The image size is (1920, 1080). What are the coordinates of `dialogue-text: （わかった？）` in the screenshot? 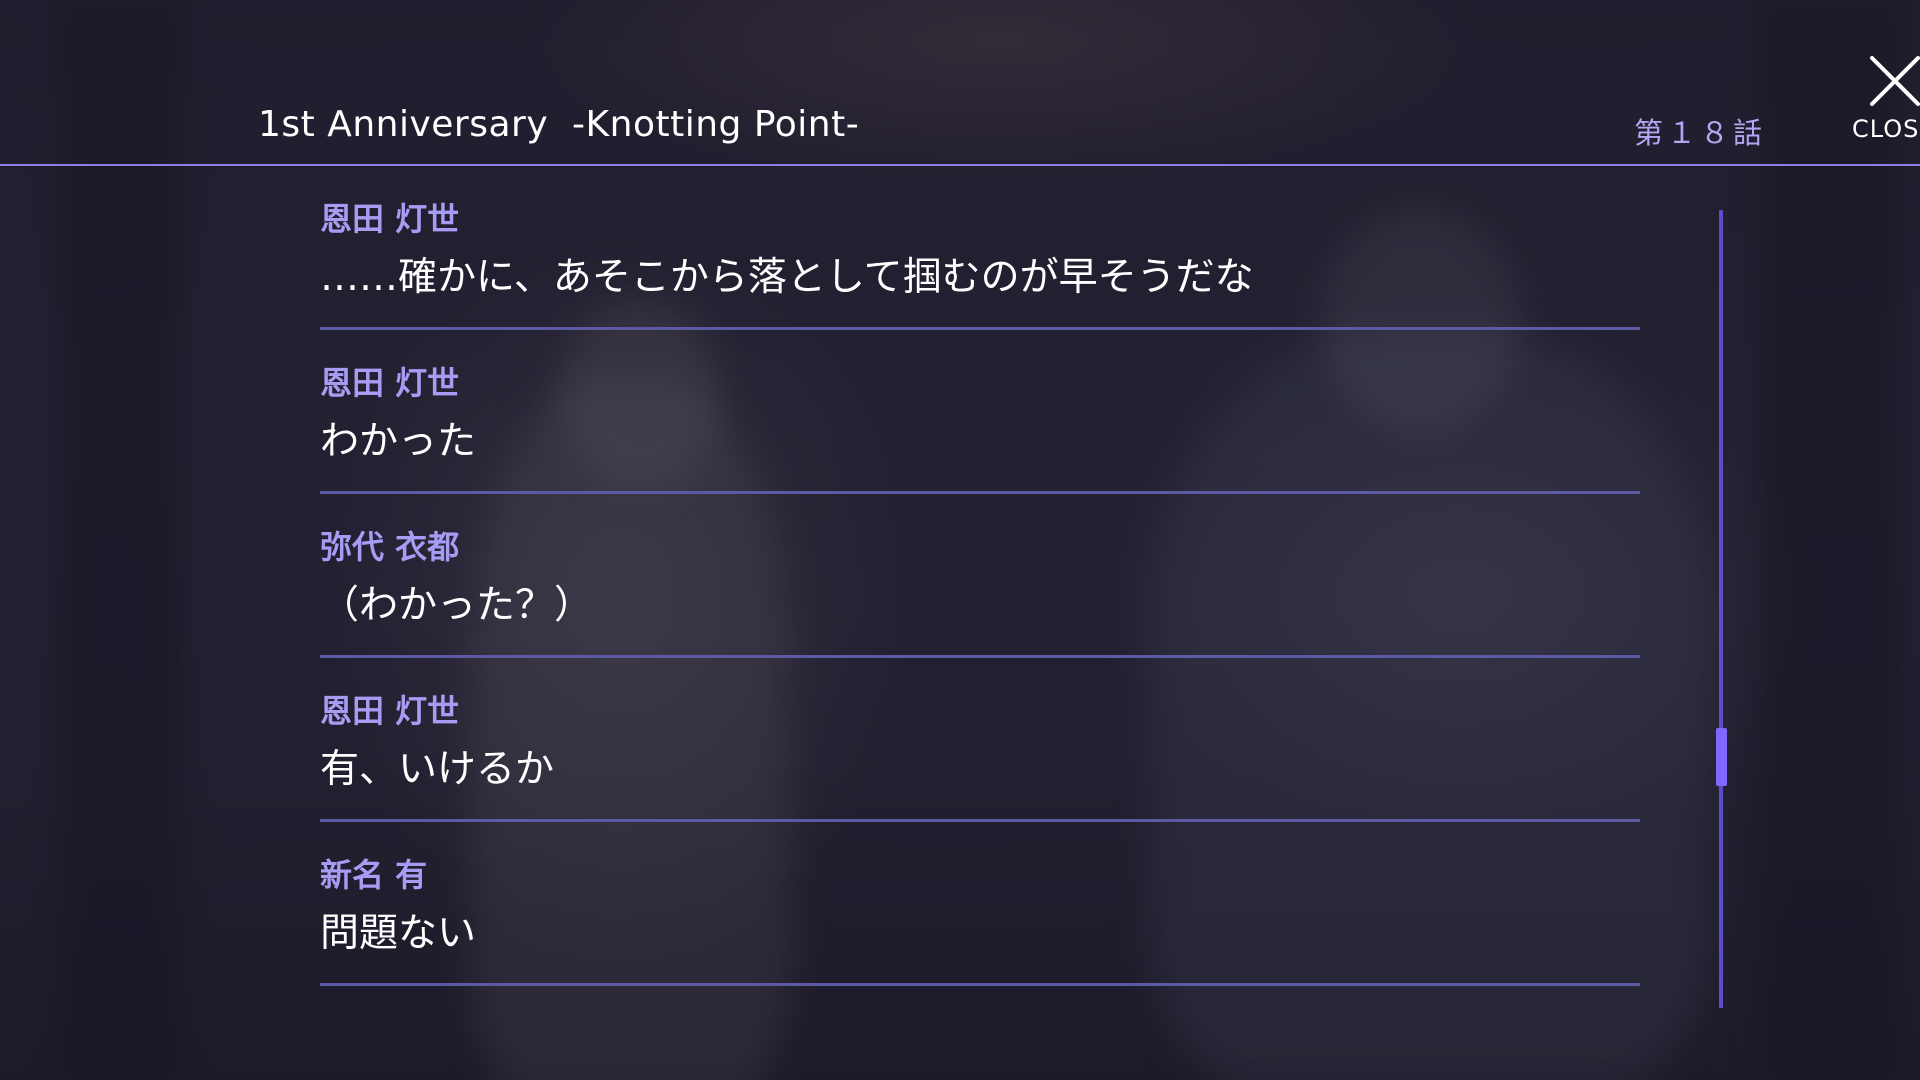 It's located at (457, 605).